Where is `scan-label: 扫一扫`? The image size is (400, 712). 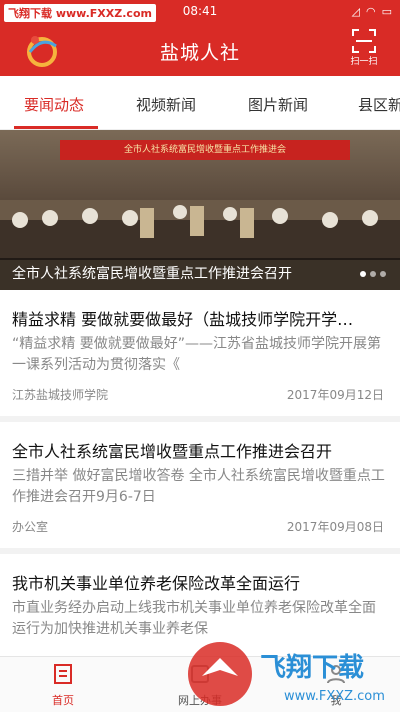 scan-label: 扫一扫 is located at coordinates (364, 62).